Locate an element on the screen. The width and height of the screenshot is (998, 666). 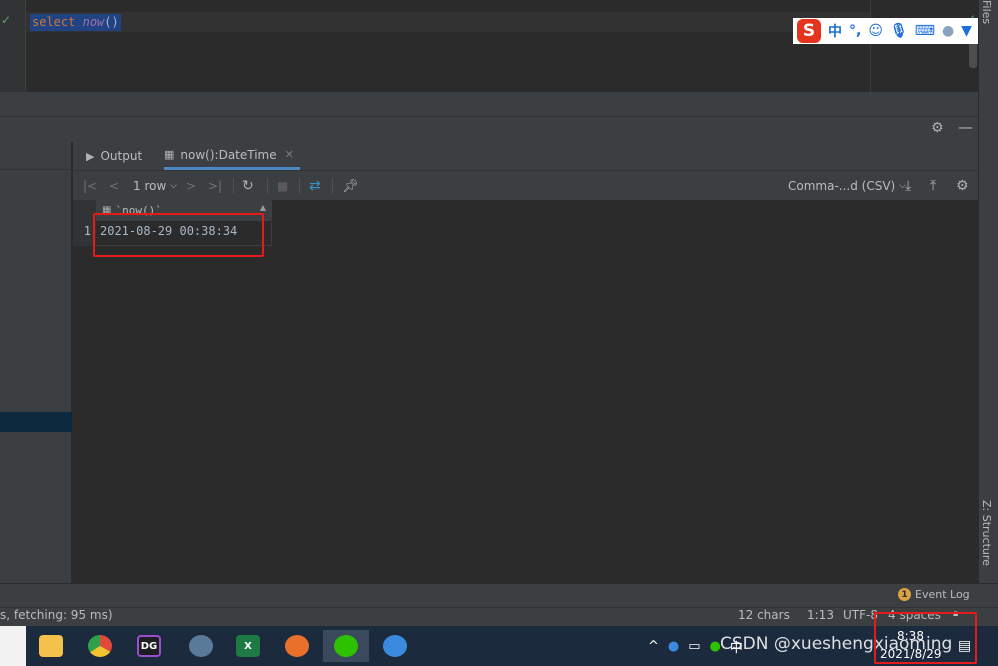
status-caret-position: 1:13 is located at coordinates (820, 615).